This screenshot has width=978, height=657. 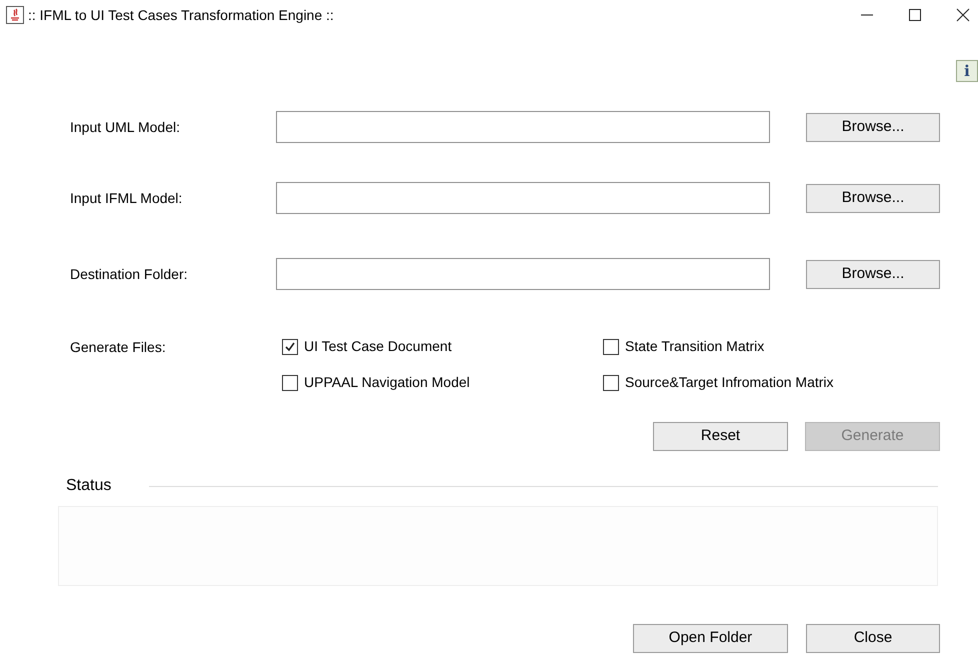 What do you see at coordinates (720, 436) in the screenshot?
I see `action-button: Reset` at bounding box center [720, 436].